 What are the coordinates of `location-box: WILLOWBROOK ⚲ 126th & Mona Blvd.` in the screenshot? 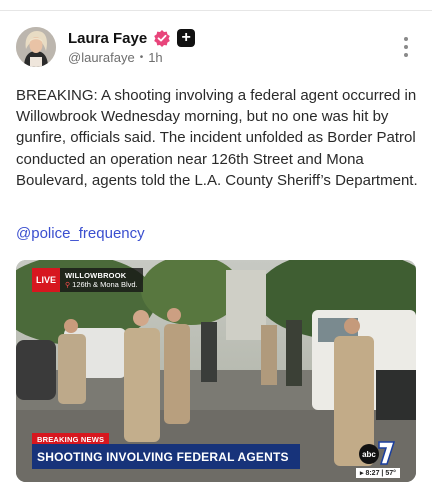 It's located at (101, 280).